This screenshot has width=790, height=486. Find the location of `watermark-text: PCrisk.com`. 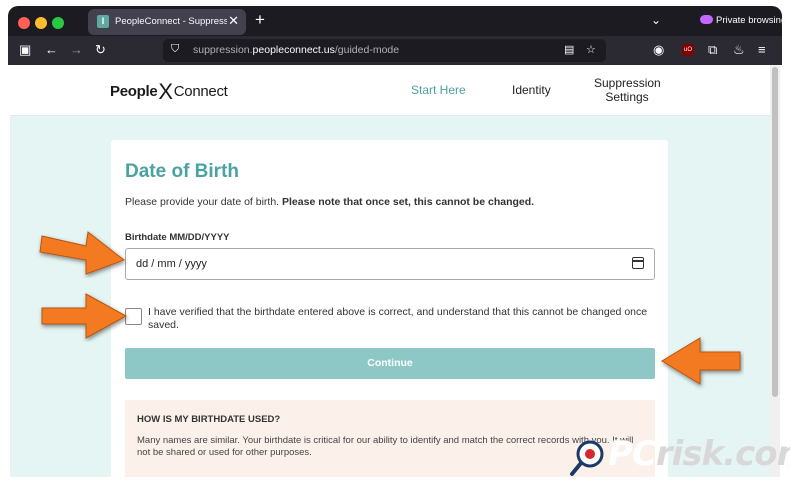

watermark-text: PCrisk.com is located at coordinates (699, 454).